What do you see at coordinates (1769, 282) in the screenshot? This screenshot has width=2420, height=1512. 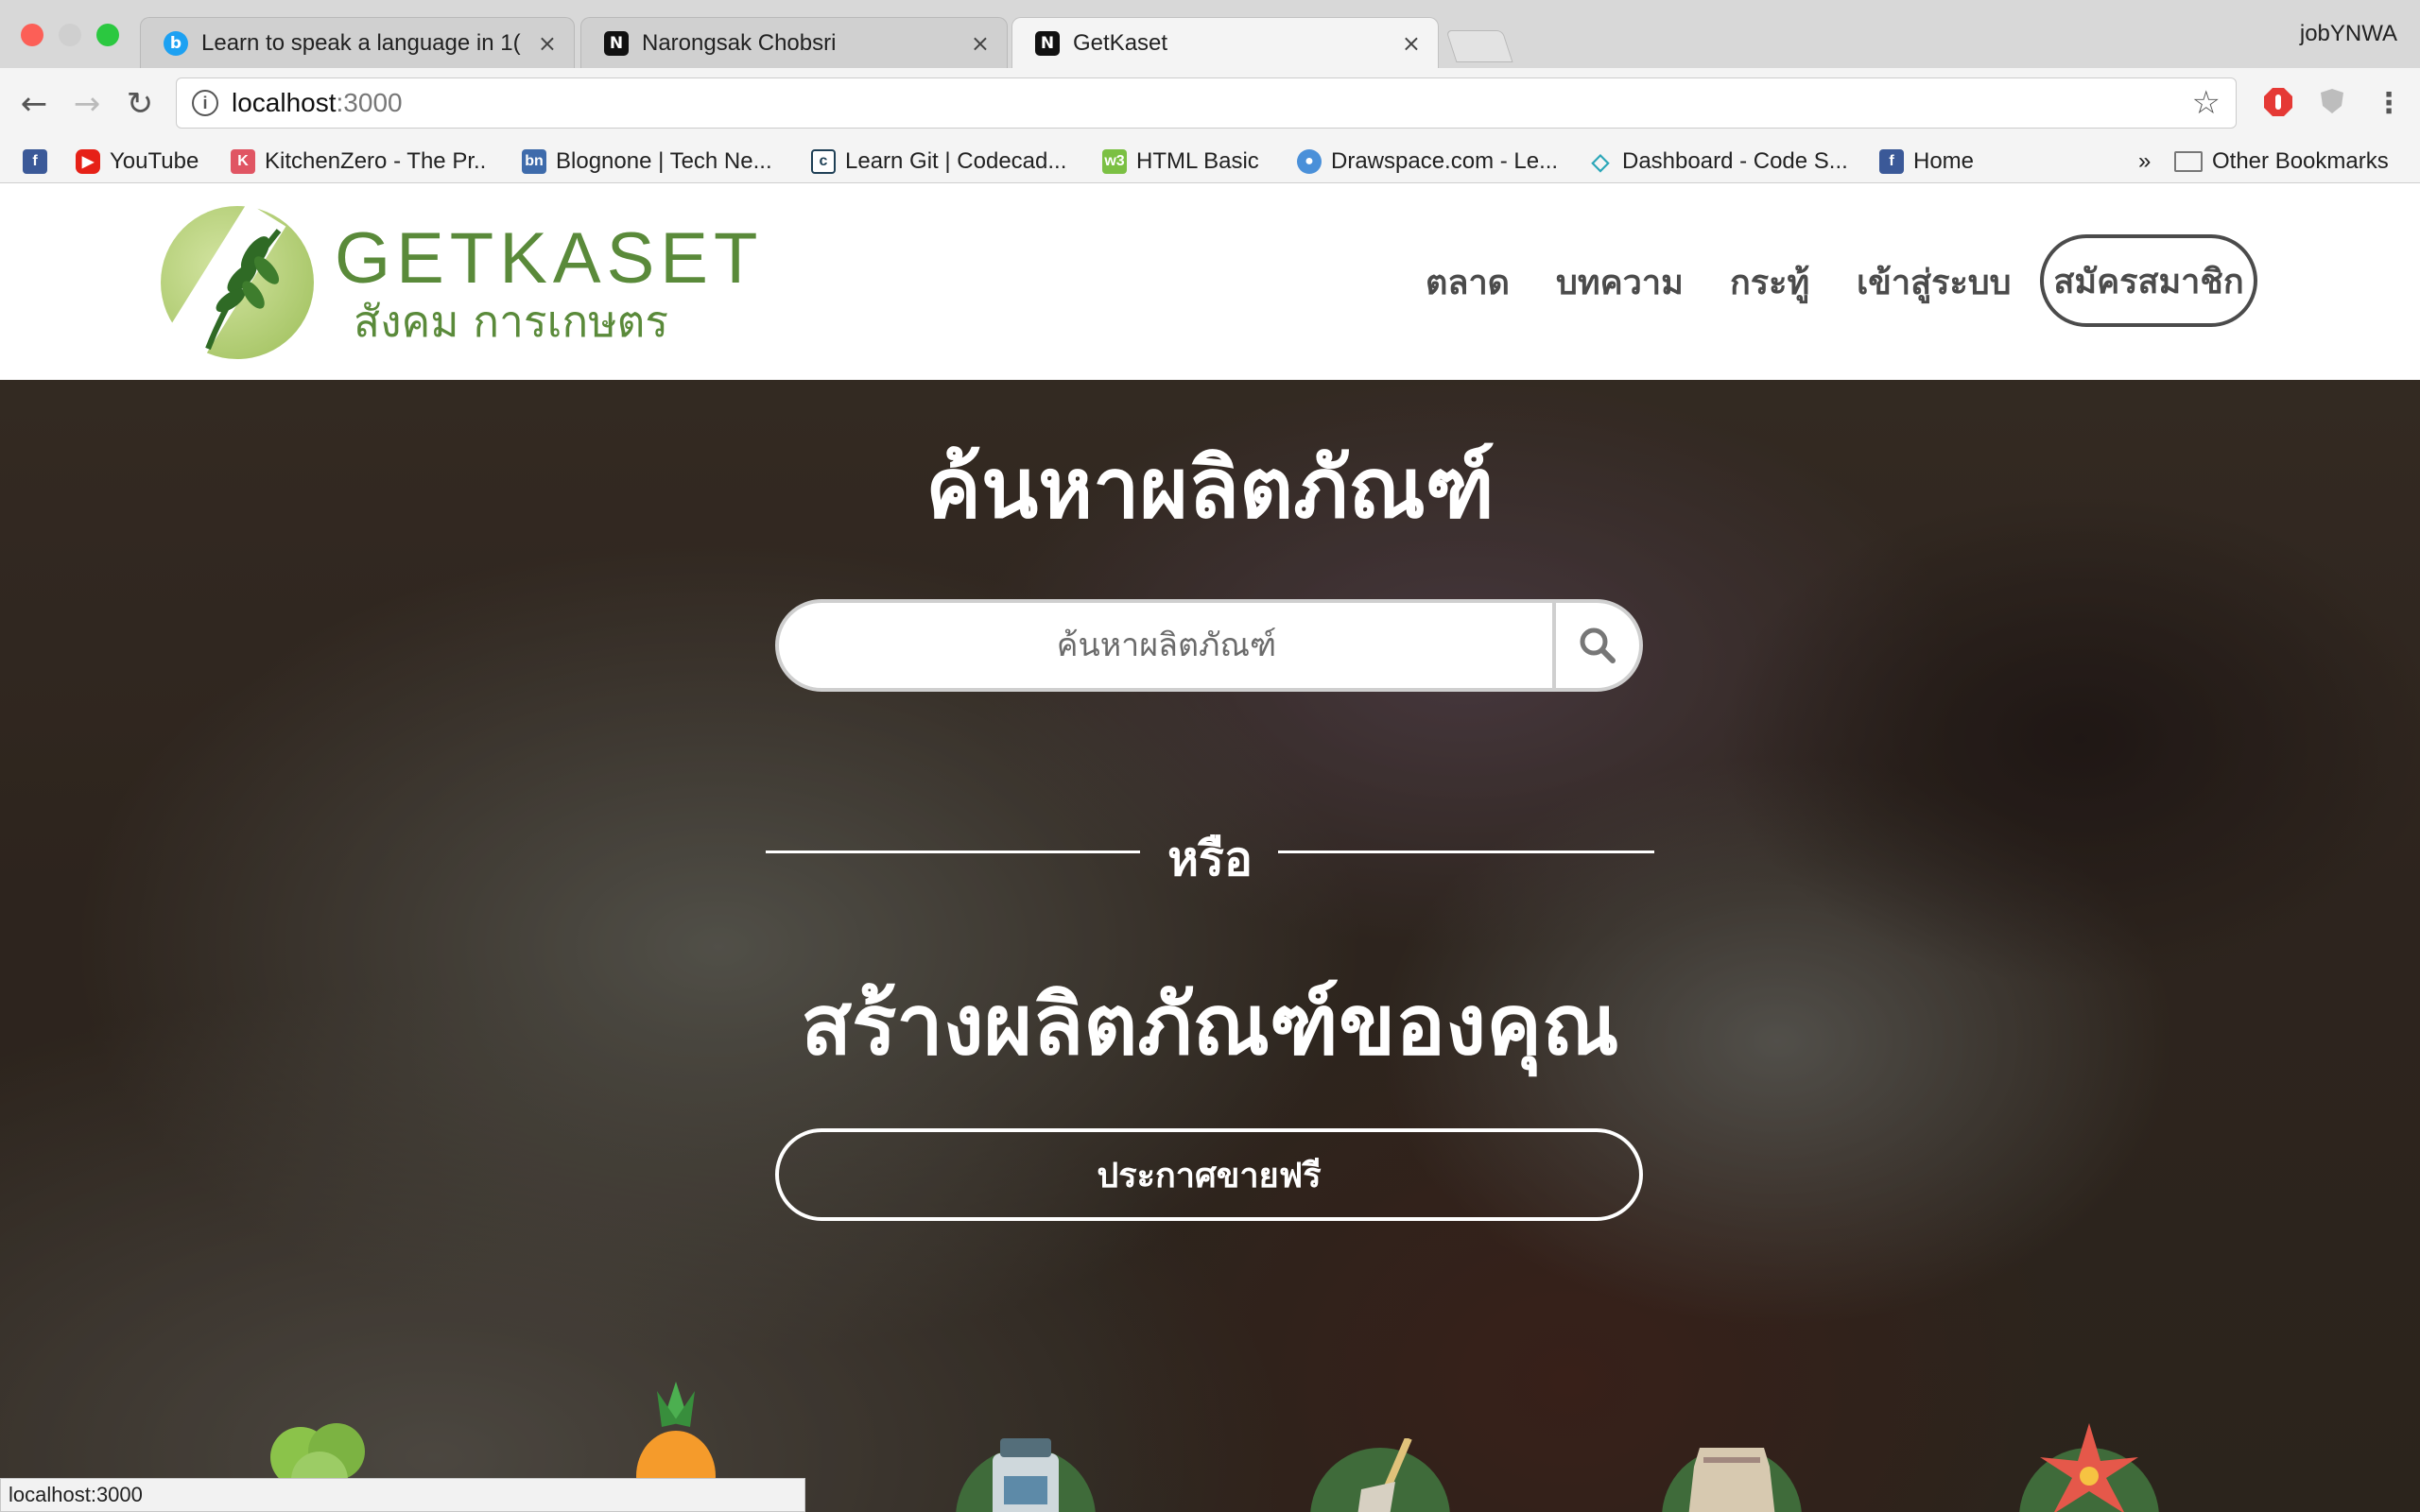 I see `nav-forum: กระทู้` at bounding box center [1769, 282].